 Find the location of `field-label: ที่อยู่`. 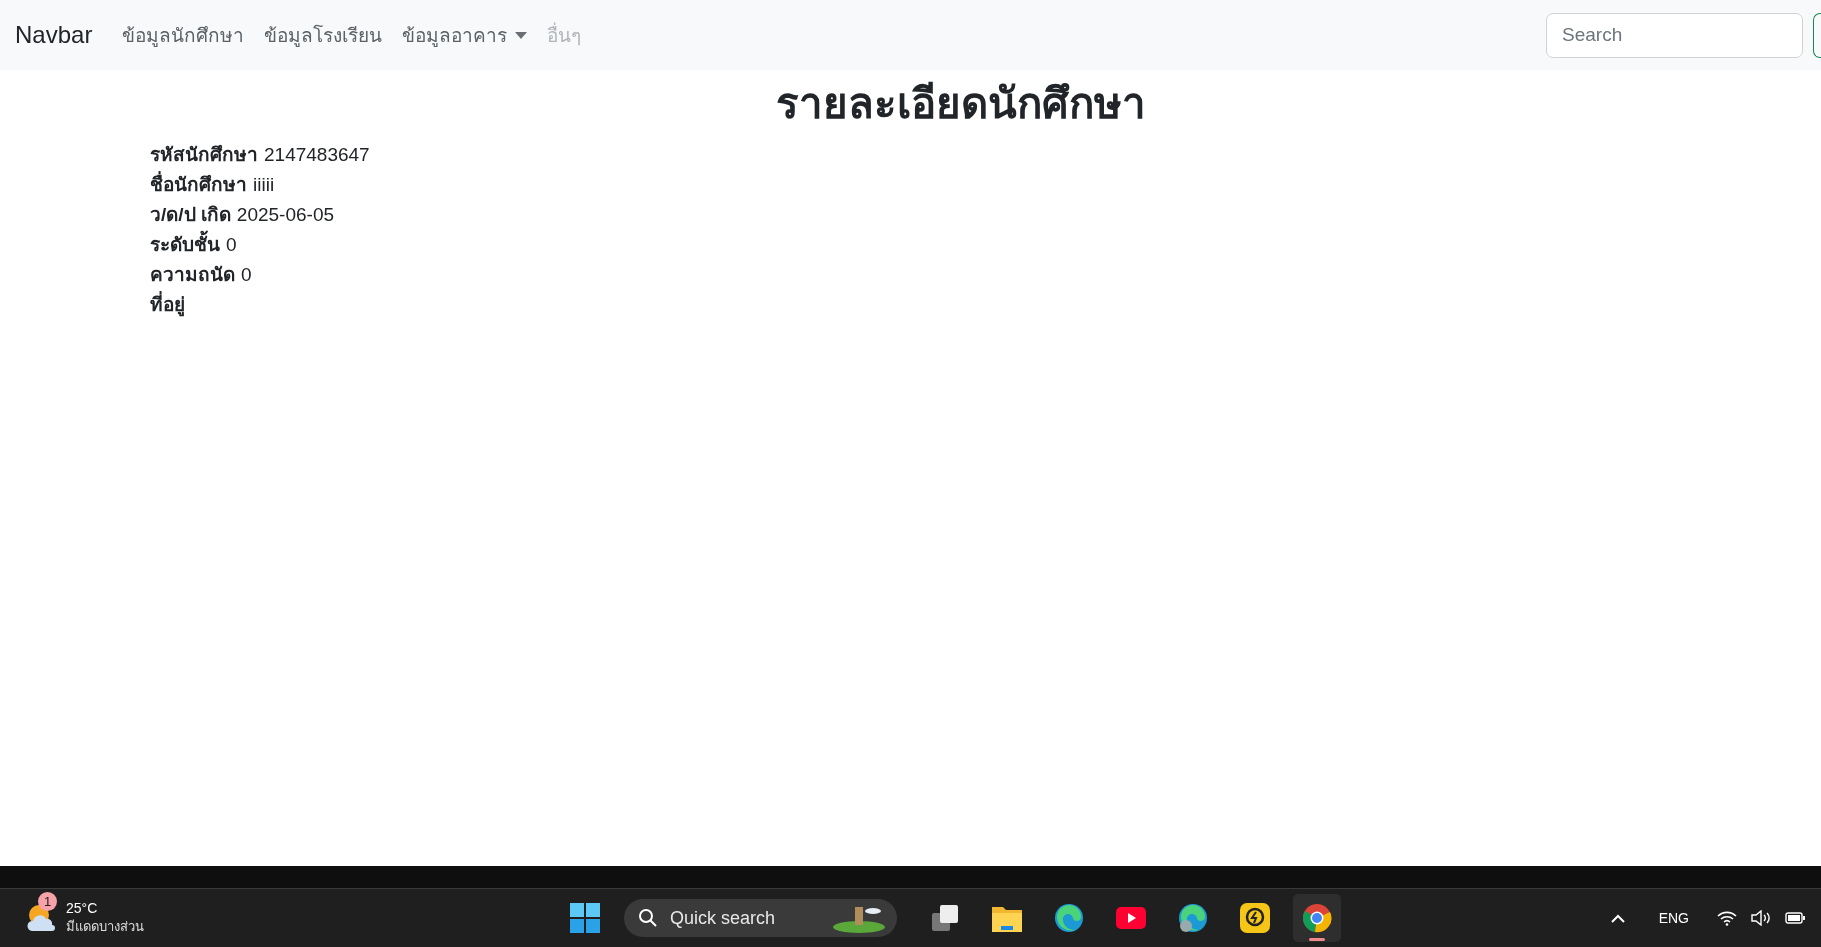

field-label: ที่อยู่ is located at coordinates (167, 305).